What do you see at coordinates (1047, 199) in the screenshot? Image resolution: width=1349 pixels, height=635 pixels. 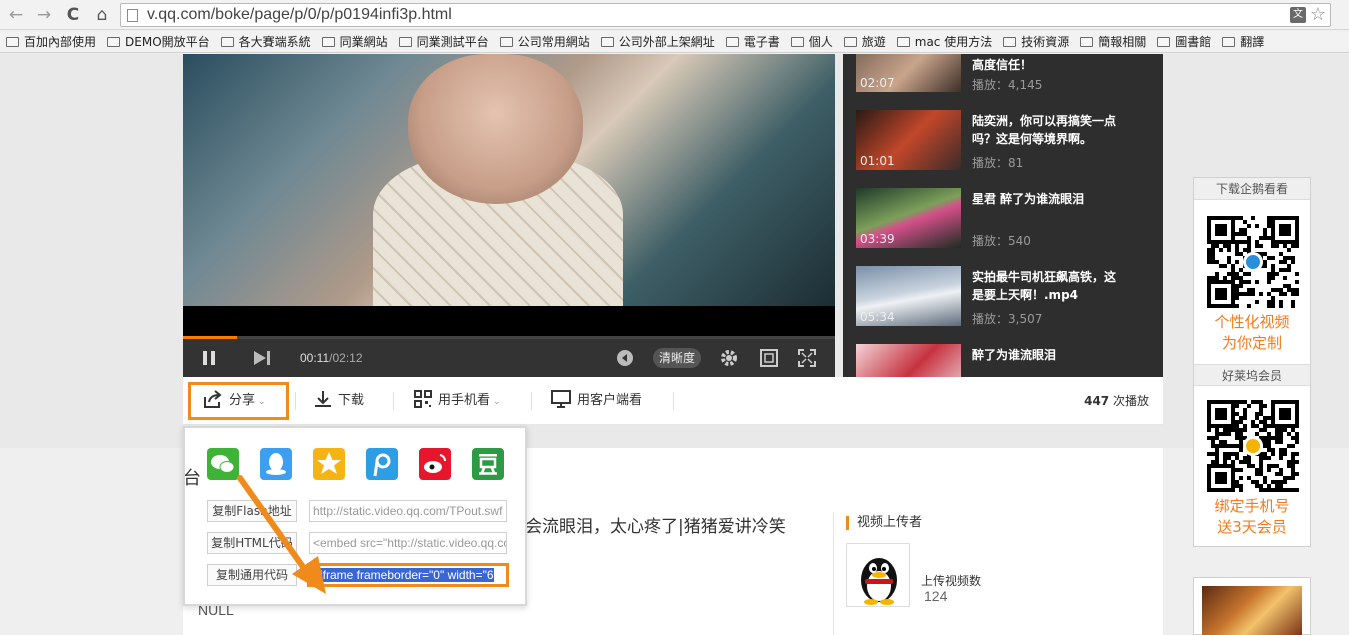 I see `playlist-item-title: 星君 醉了为谁流眼泪` at bounding box center [1047, 199].